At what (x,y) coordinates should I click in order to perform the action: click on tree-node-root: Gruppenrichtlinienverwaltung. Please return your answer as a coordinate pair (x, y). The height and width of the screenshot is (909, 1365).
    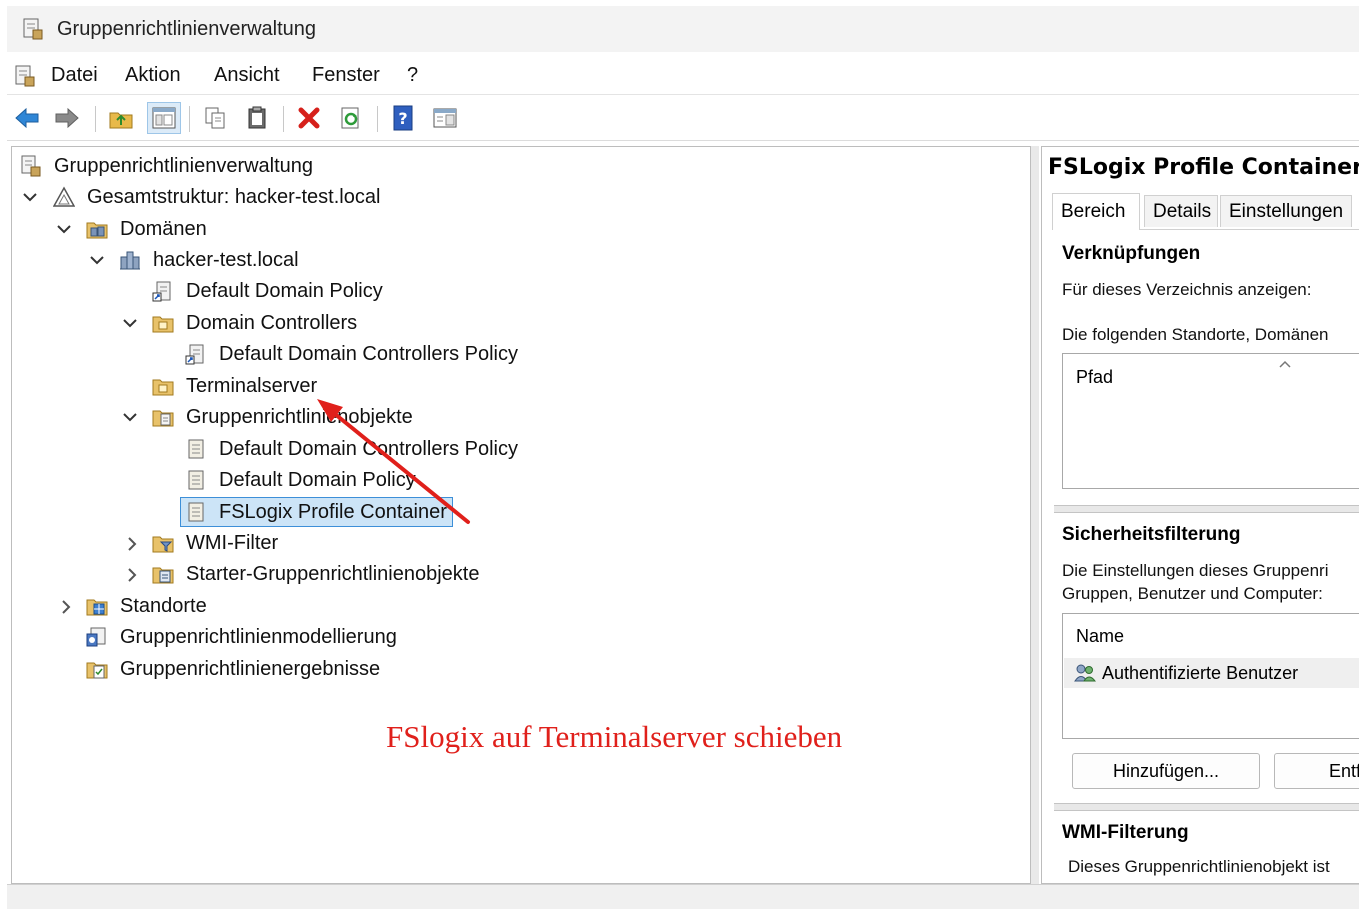
    Looking at the image, I should click on (166, 166).